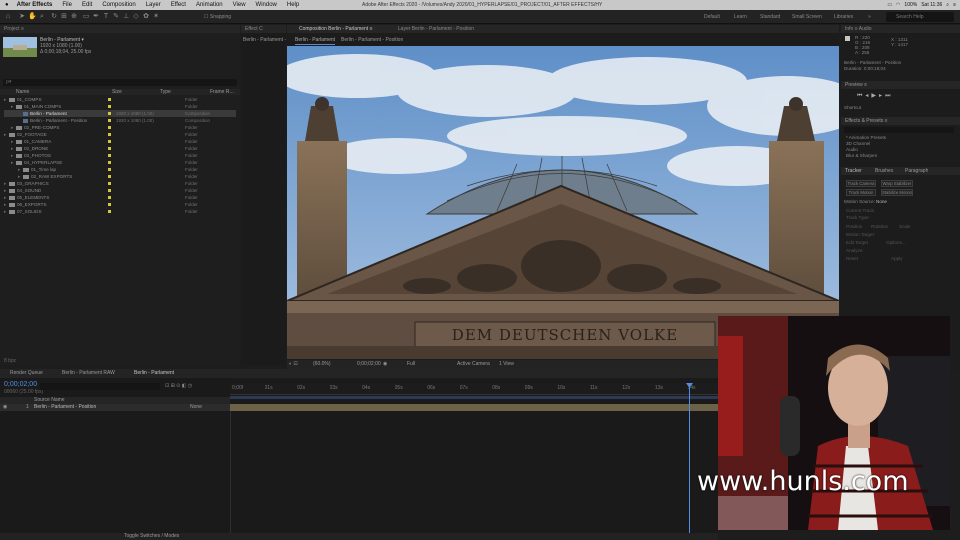  Describe the element at coordinates (120, 183) in the screenshot. I see `project-folder-item: ▸ 03_GRAPHICS Folder` at that location.